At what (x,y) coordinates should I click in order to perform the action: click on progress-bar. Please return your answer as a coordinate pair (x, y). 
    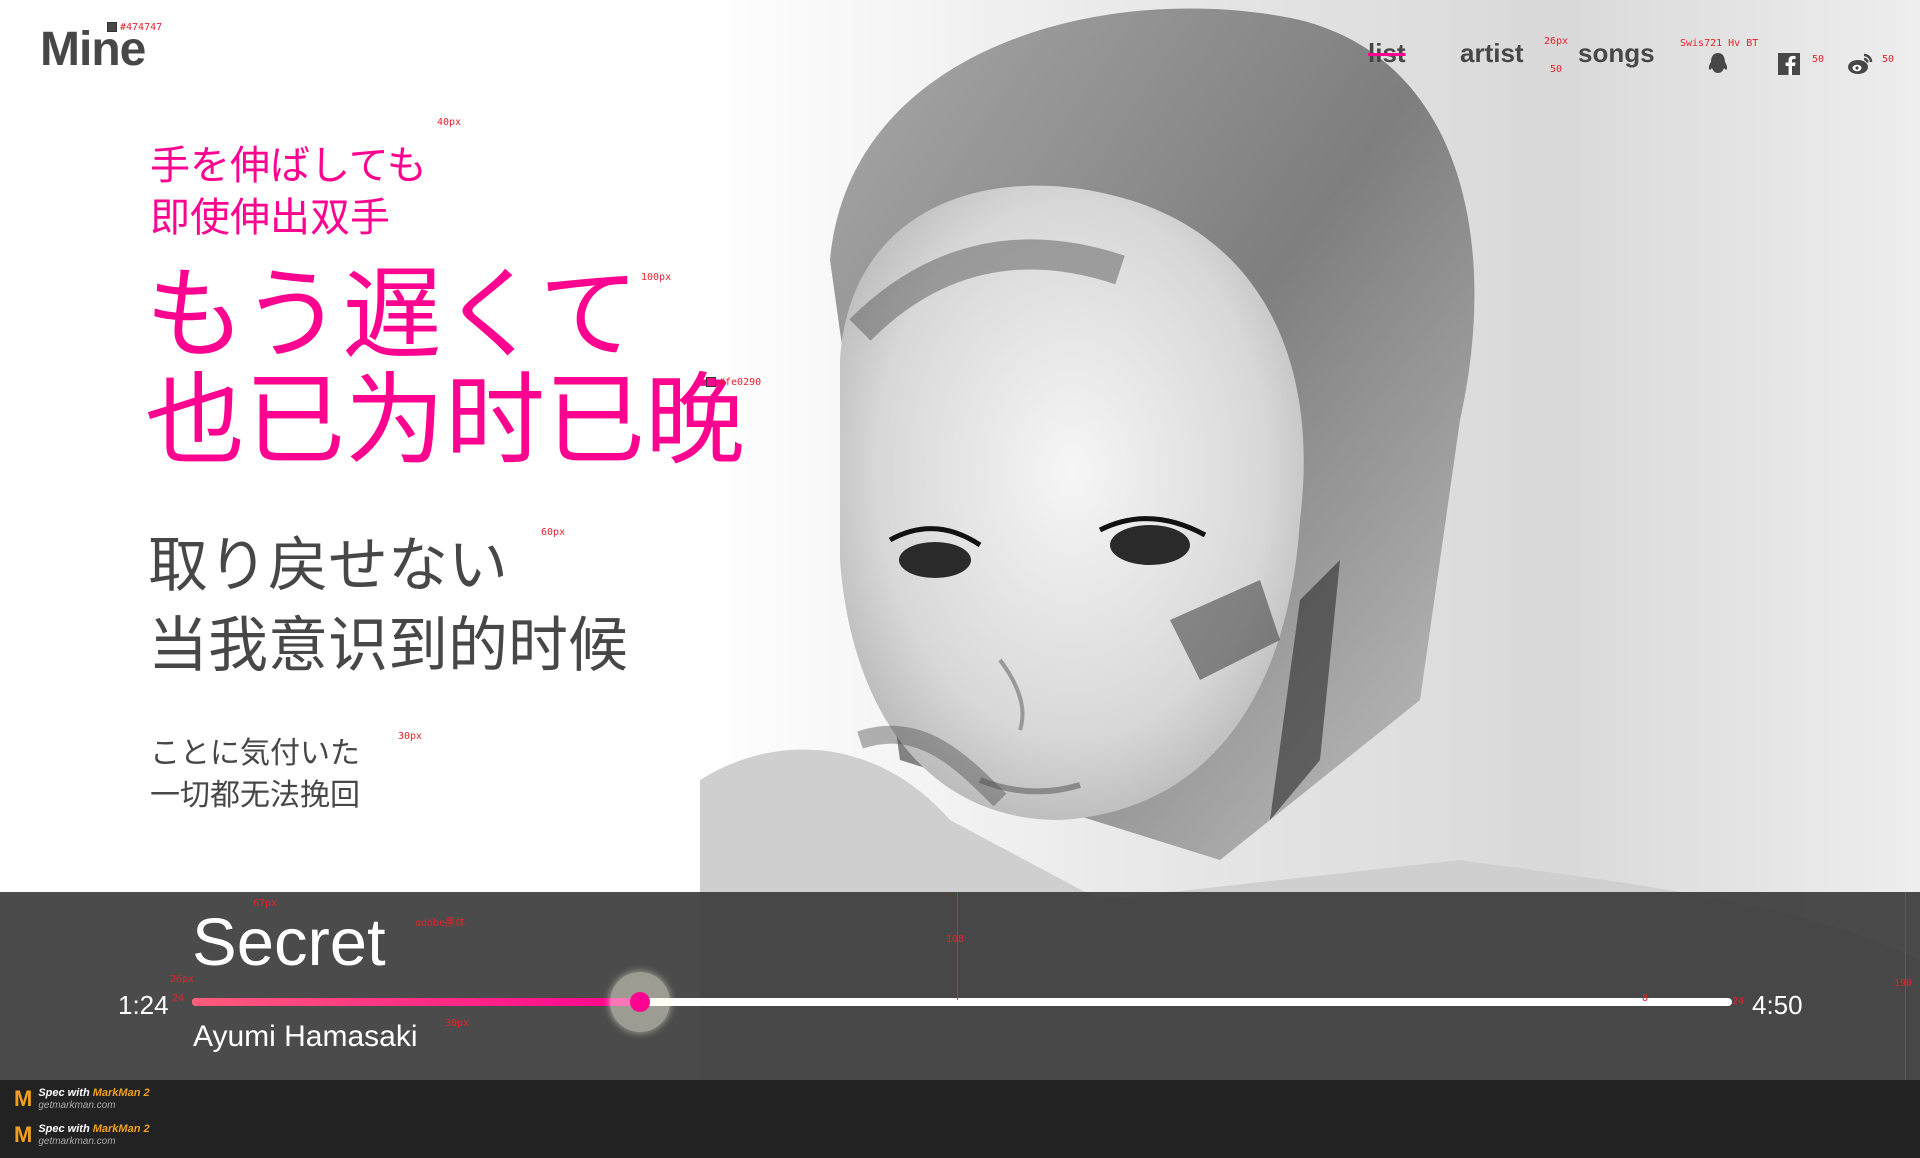
    Looking at the image, I should click on (962, 1002).